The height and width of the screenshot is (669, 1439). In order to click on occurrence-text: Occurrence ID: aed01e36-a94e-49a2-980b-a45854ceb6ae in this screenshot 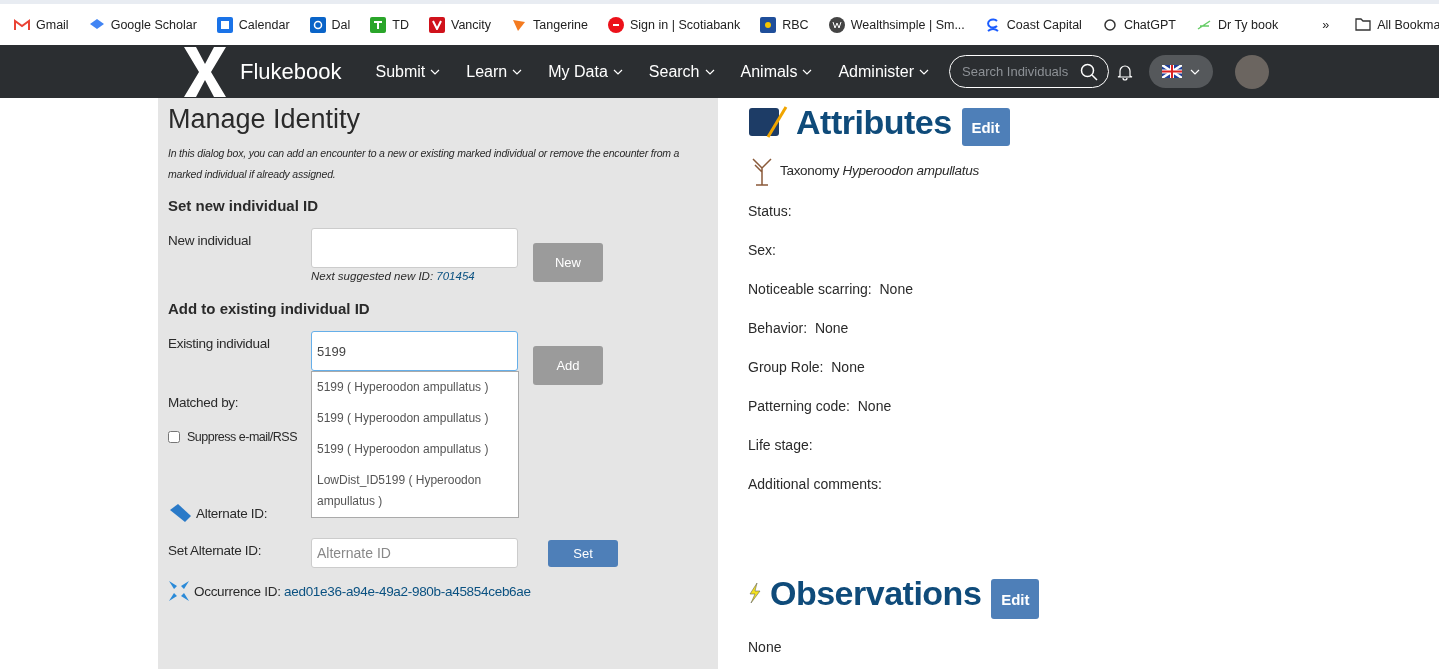, I will do `click(362, 591)`.